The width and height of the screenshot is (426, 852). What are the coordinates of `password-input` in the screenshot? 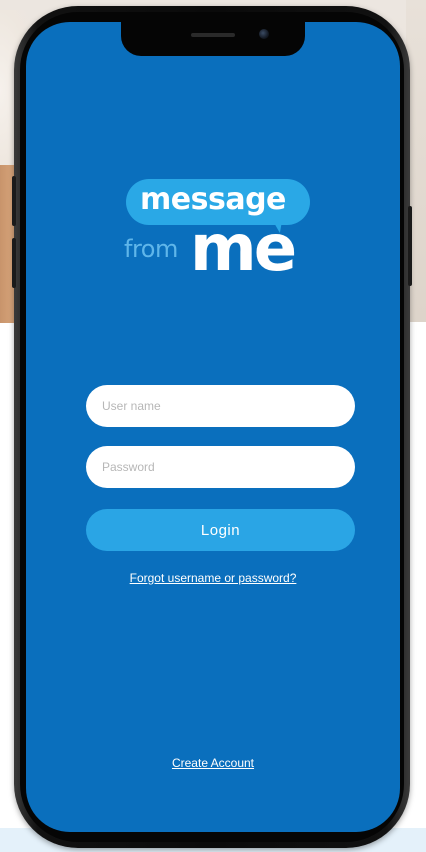 It's located at (220, 467).